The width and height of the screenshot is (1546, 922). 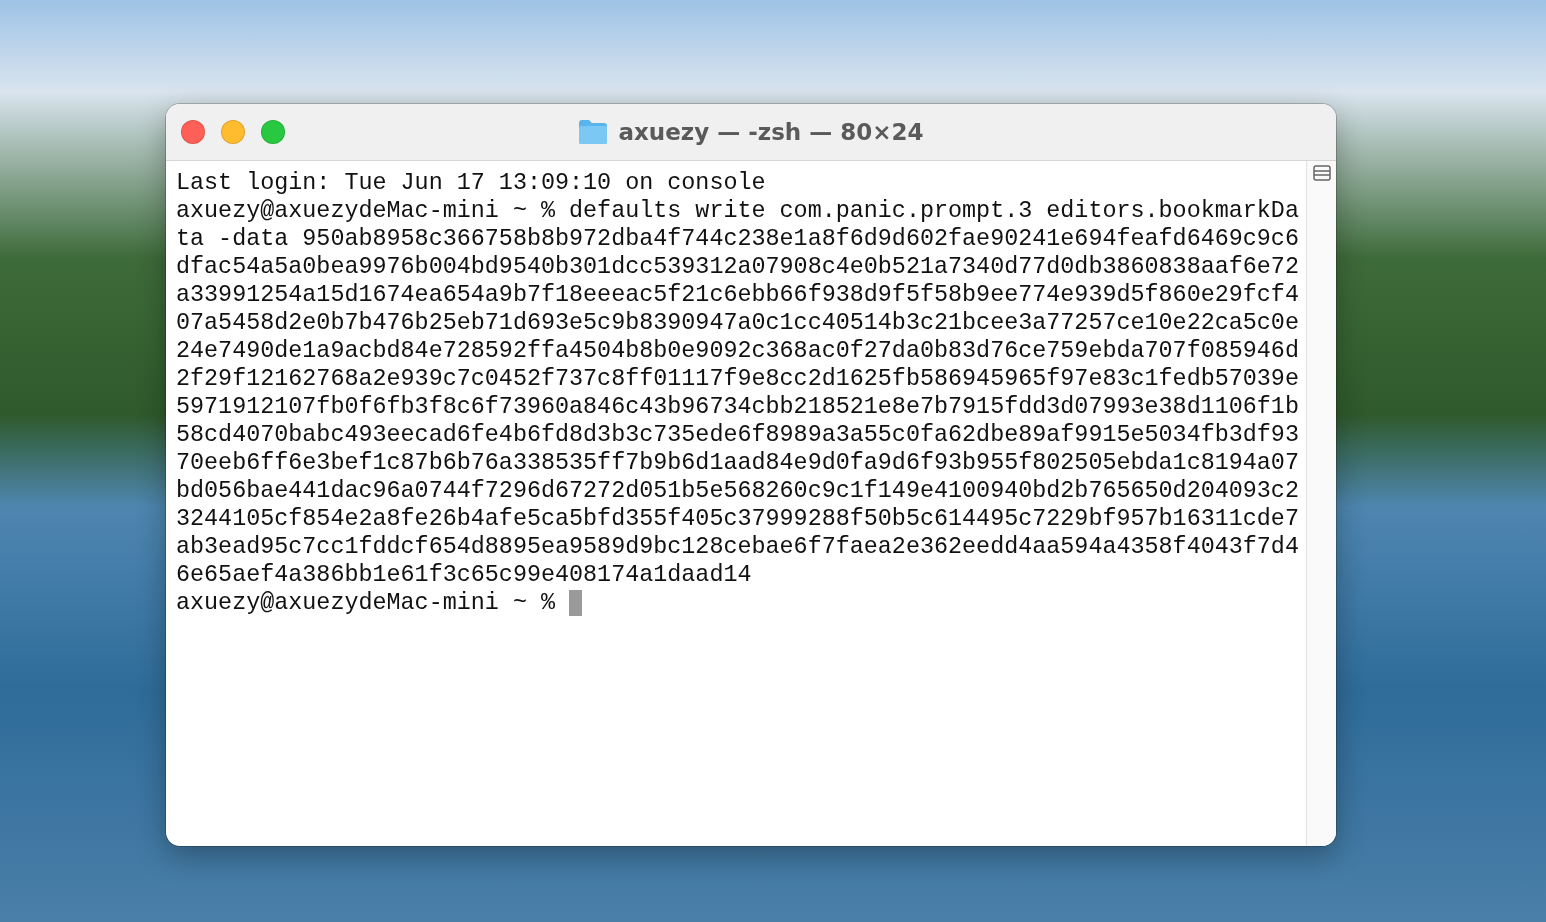 What do you see at coordinates (737, 491) in the screenshot?
I see `terminal-line: bd056bae441dac96a0744f7296d67272d051b5e568260c9c1f149e4100940bd2b765650d204093c2` at bounding box center [737, 491].